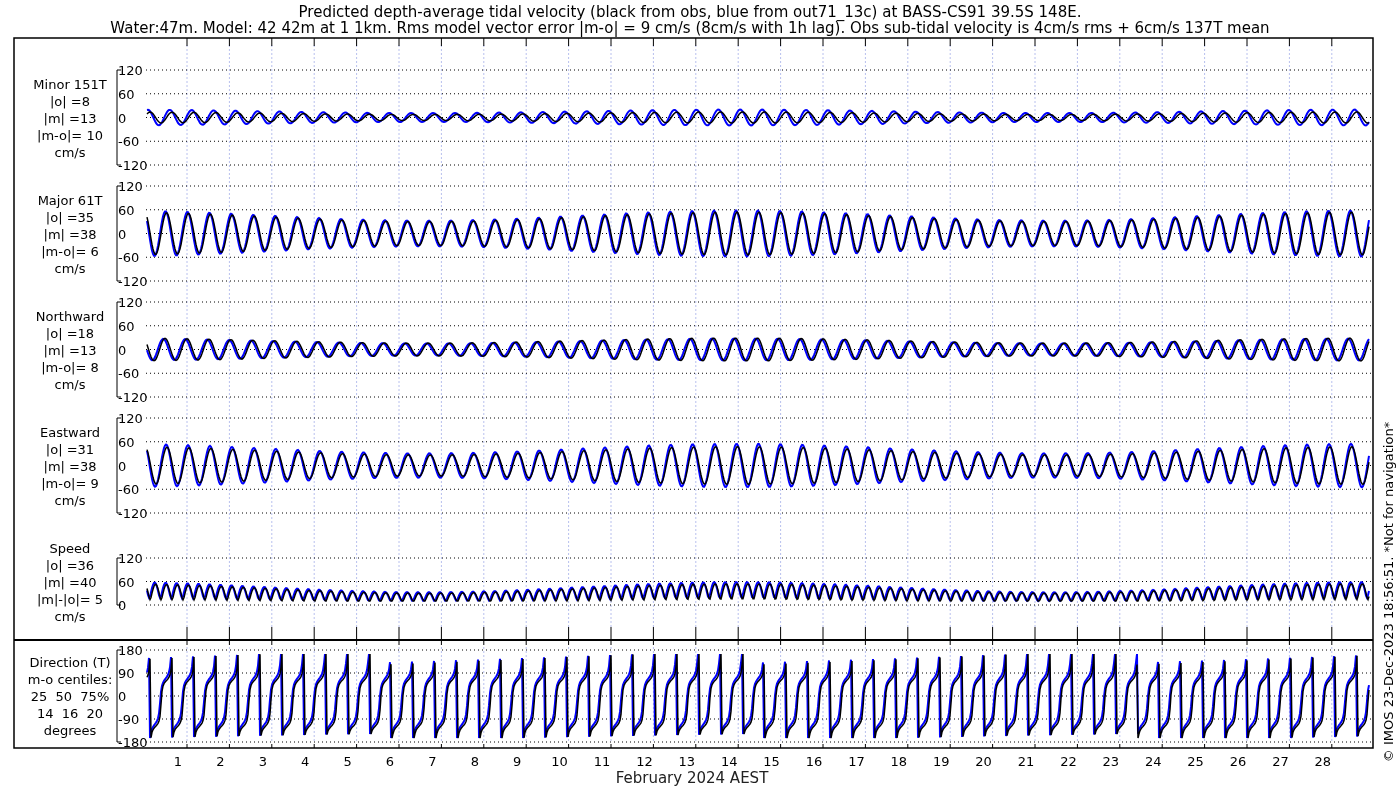 Image resolution: width=1400 pixels, height=800 pixels. What do you see at coordinates (70, 449) in the screenshot?
I see `panel-label: |o| =31` at bounding box center [70, 449].